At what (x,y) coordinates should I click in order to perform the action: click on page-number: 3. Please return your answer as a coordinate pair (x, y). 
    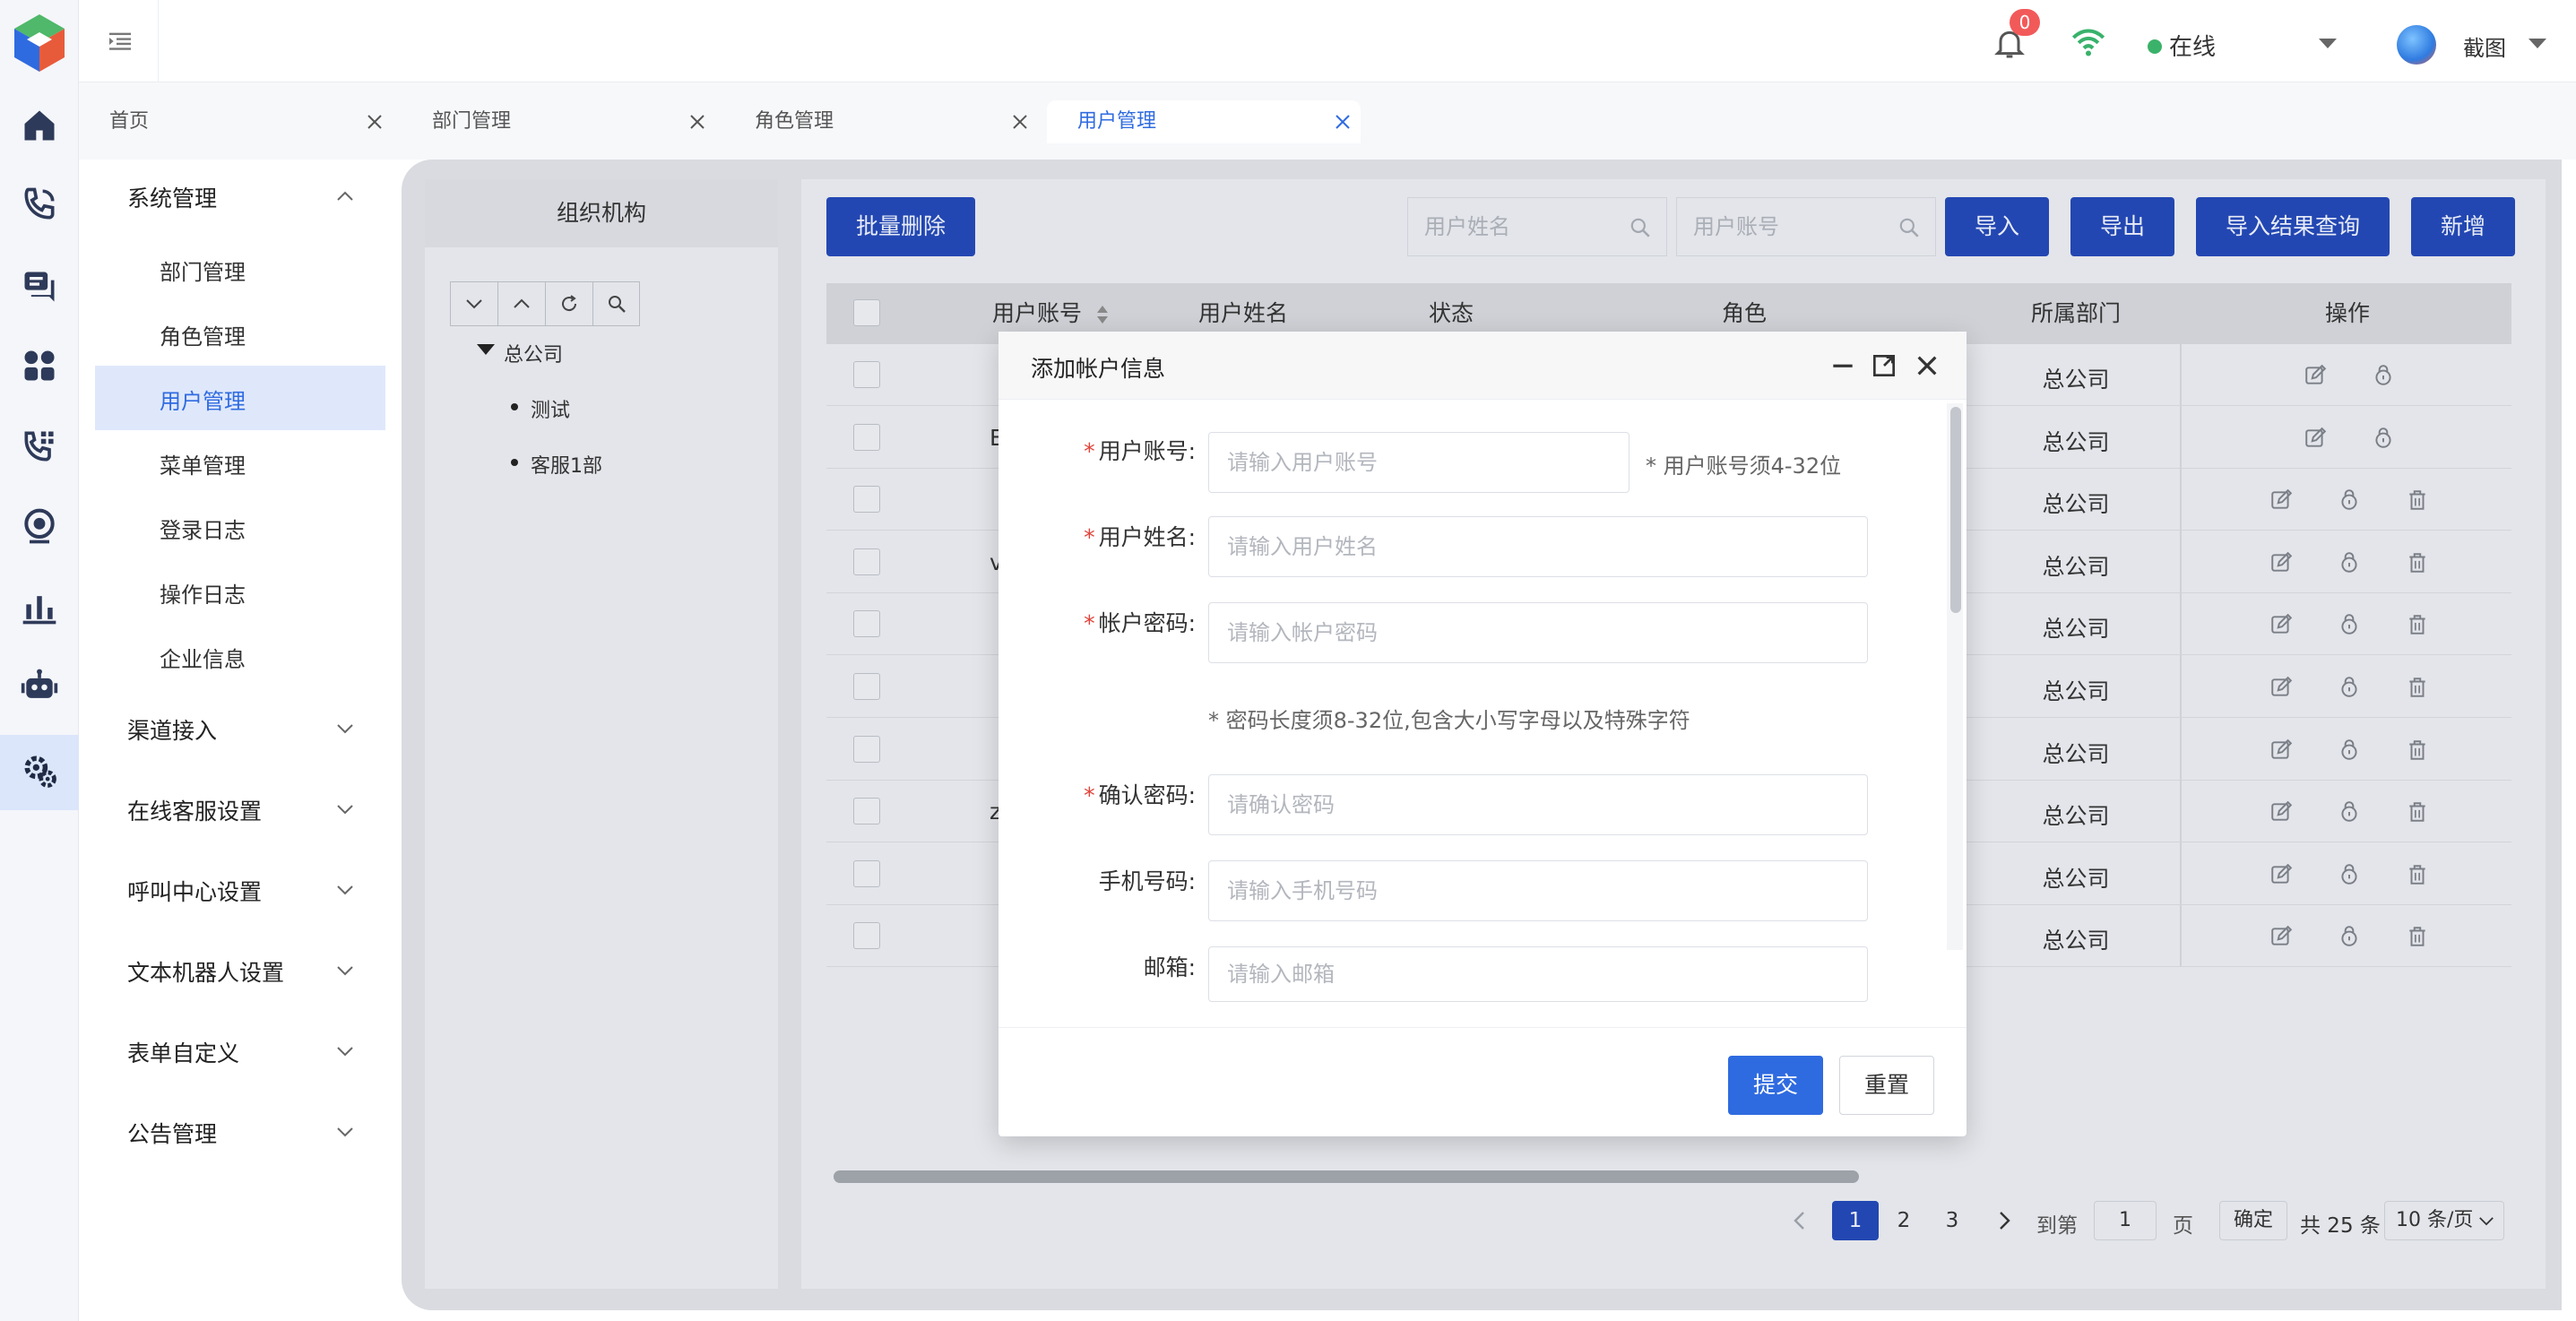
    Looking at the image, I should click on (1952, 1220).